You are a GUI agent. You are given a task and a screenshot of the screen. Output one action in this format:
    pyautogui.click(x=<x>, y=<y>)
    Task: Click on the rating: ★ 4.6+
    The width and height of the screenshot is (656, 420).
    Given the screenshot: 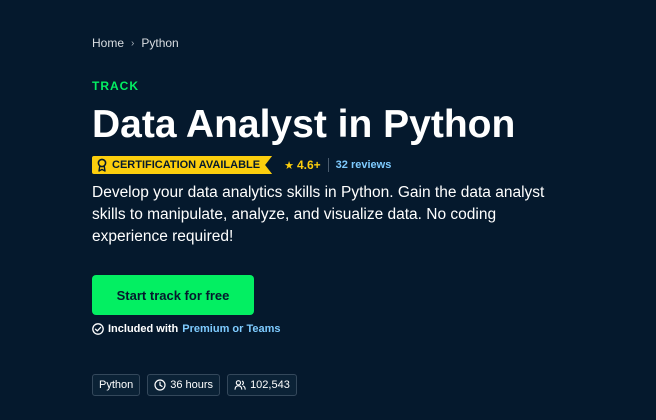 What is the action you would take?
    pyautogui.click(x=302, y=165)
    